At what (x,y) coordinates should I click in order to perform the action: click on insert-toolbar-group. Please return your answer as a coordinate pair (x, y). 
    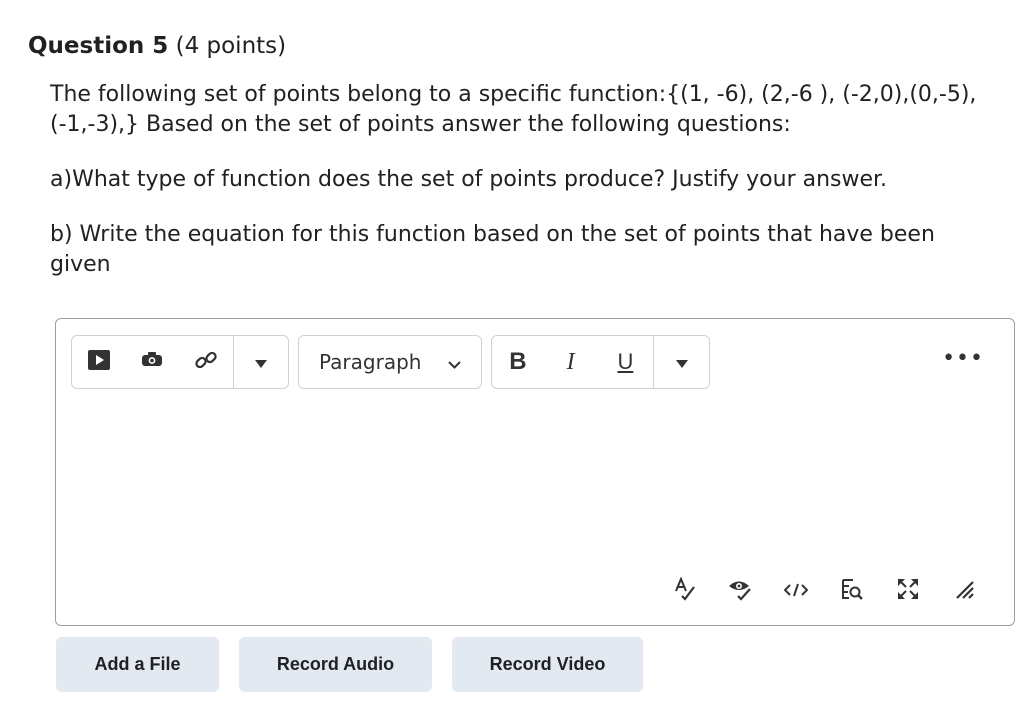
    Looking at the image, I should click on (180, 362).